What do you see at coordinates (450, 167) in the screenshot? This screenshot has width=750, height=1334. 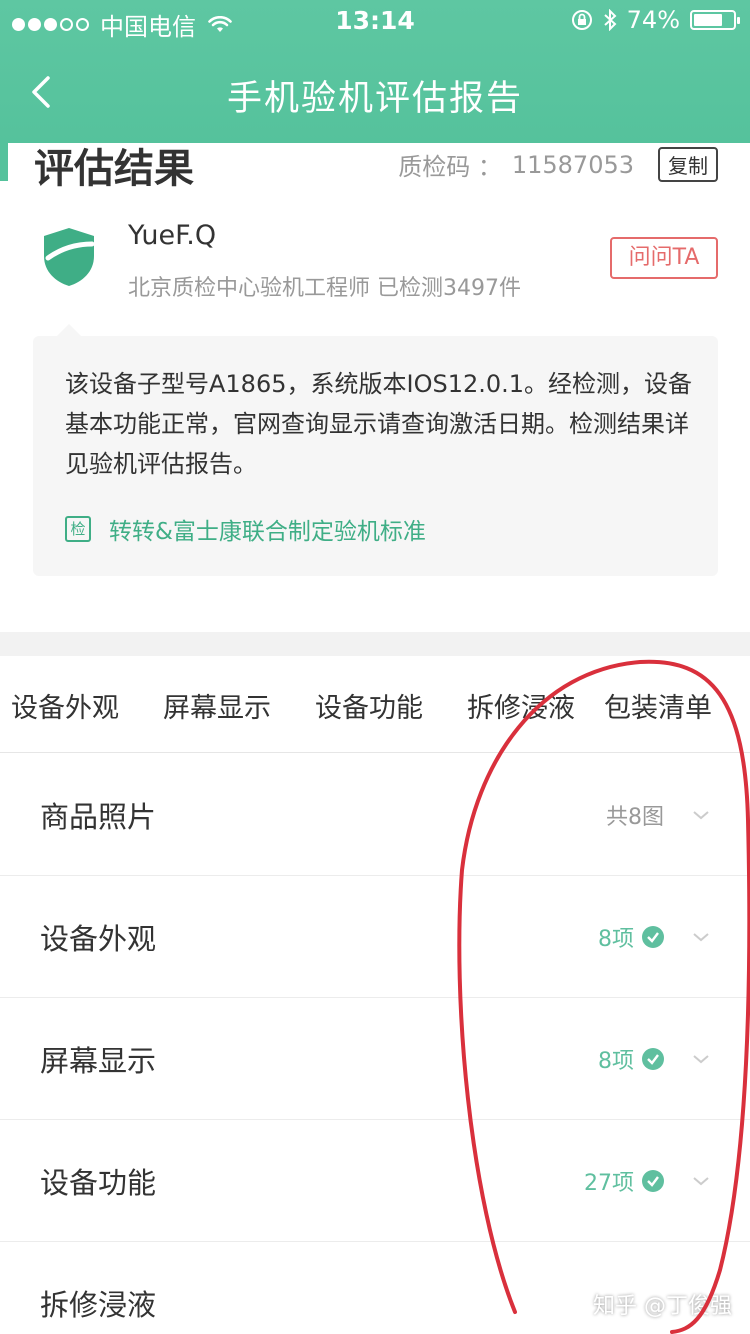 I see `qc-label: 质检码 ：` at bounding box center [450, 167].